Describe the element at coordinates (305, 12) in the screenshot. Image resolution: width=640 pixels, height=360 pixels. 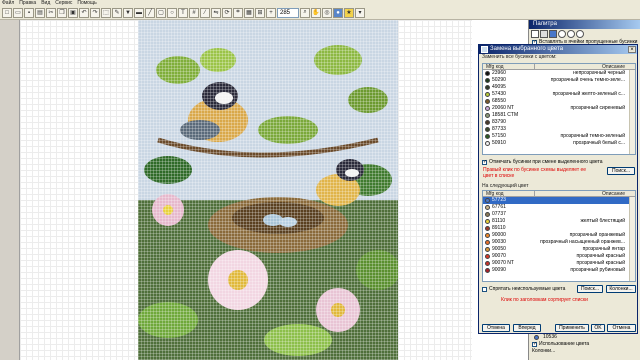
I see `zoom-icon: ⌕` at that location.